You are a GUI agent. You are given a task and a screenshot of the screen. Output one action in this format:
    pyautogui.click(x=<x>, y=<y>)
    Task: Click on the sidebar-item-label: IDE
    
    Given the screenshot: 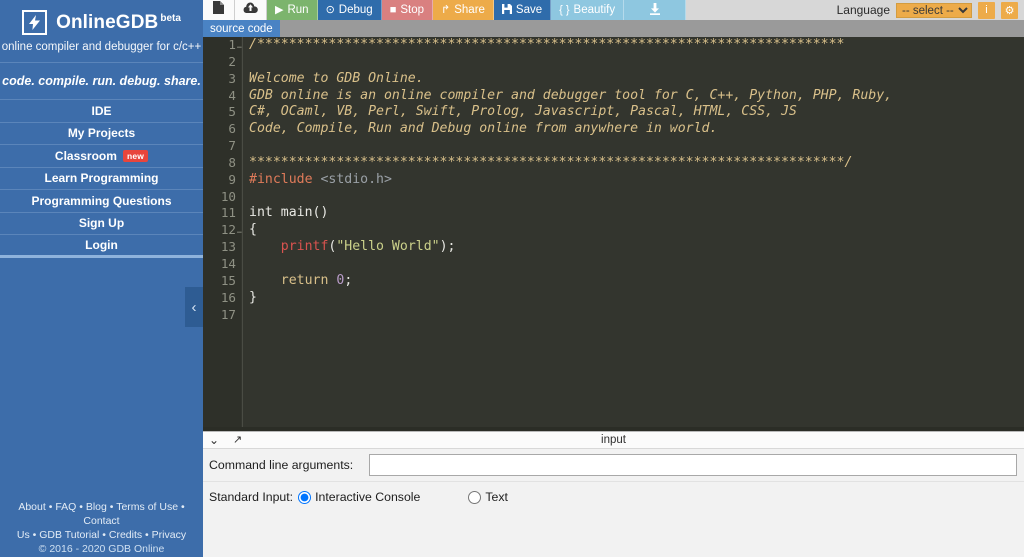 What is the action you would take?
    pyautogui.click(x=101, y=110)
    